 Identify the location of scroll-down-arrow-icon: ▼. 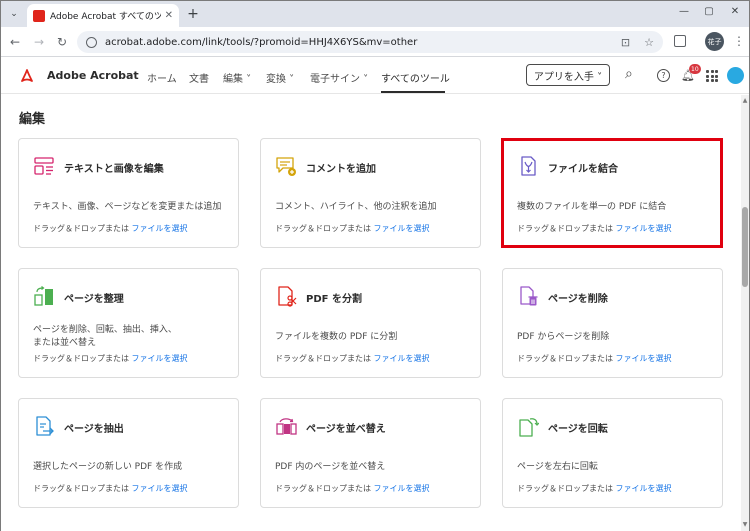
(745, 524).